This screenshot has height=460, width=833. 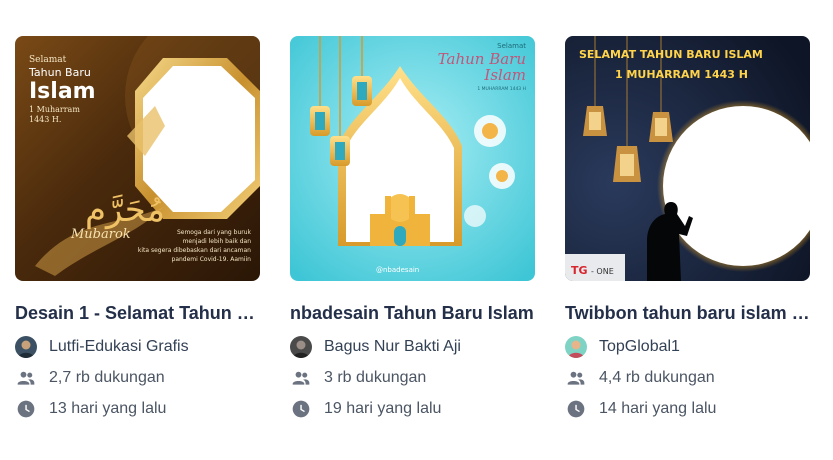 What do you see at coordinates (658, 408) in the screenshot?
I see `time-ago: 14 hari yang lalu` at bounding box center [658, 408].